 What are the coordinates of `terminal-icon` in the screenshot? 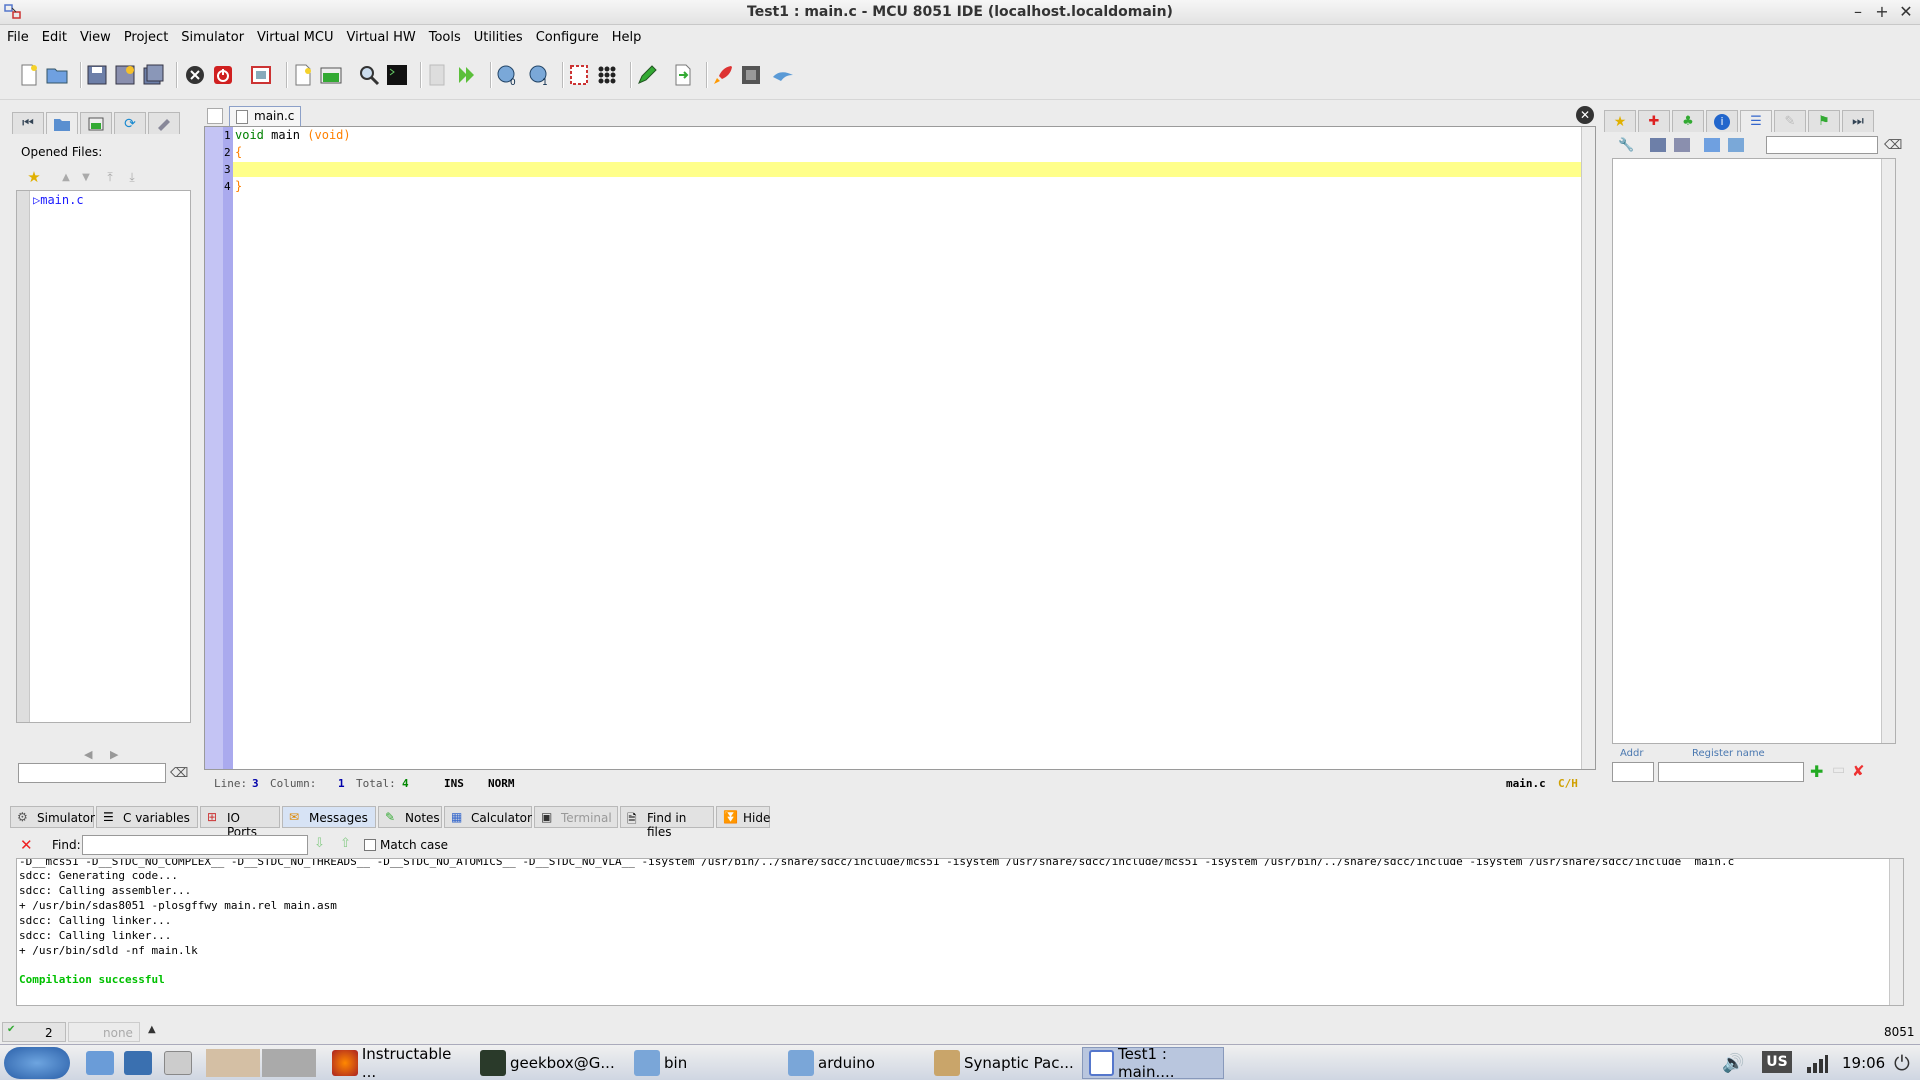 It's located at (397, 75).